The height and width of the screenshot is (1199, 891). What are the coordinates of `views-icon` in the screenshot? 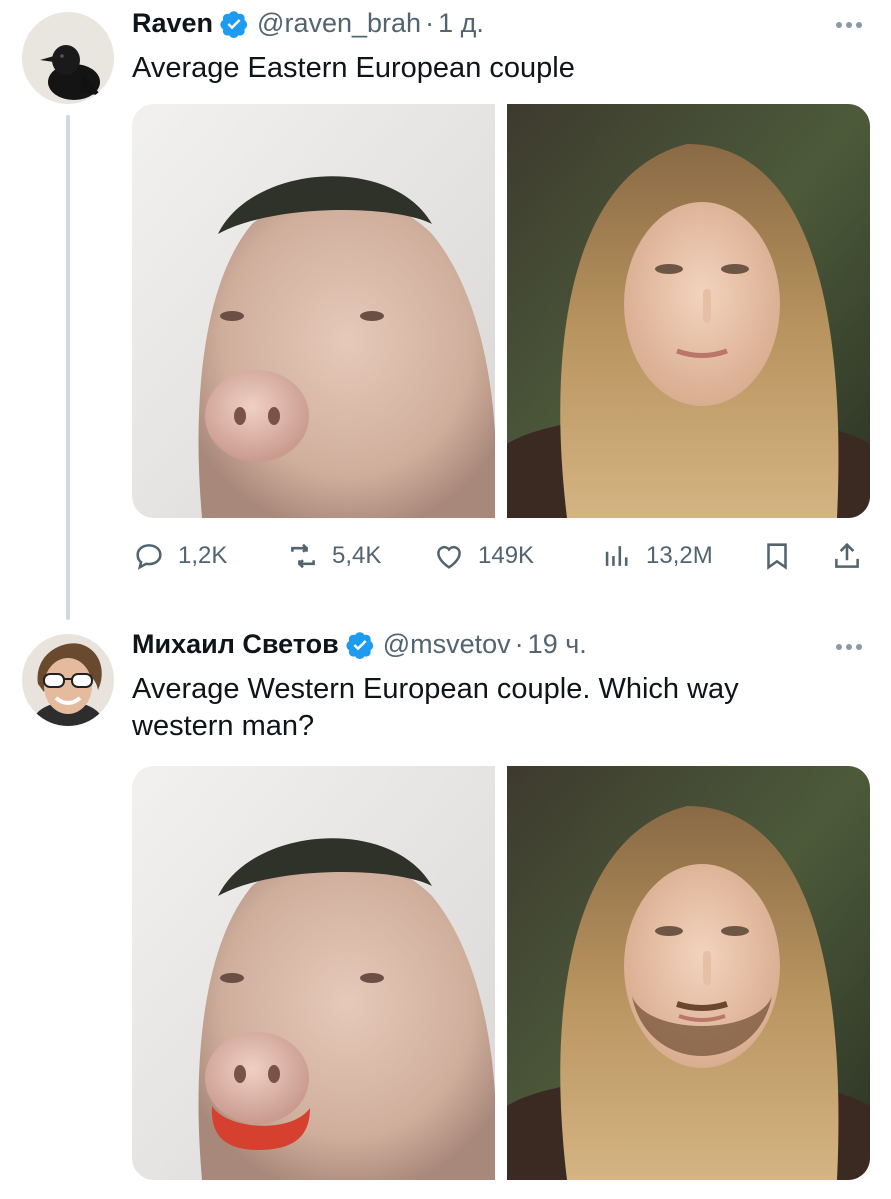 It's located at (616, 556).